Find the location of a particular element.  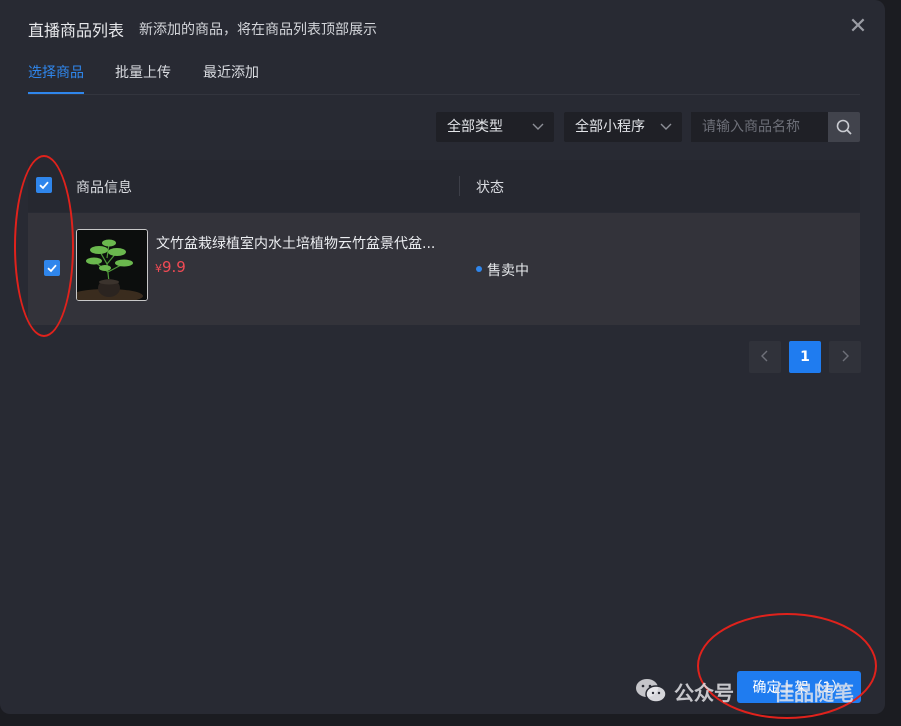

search-icon is located at coordinates (844, 127).